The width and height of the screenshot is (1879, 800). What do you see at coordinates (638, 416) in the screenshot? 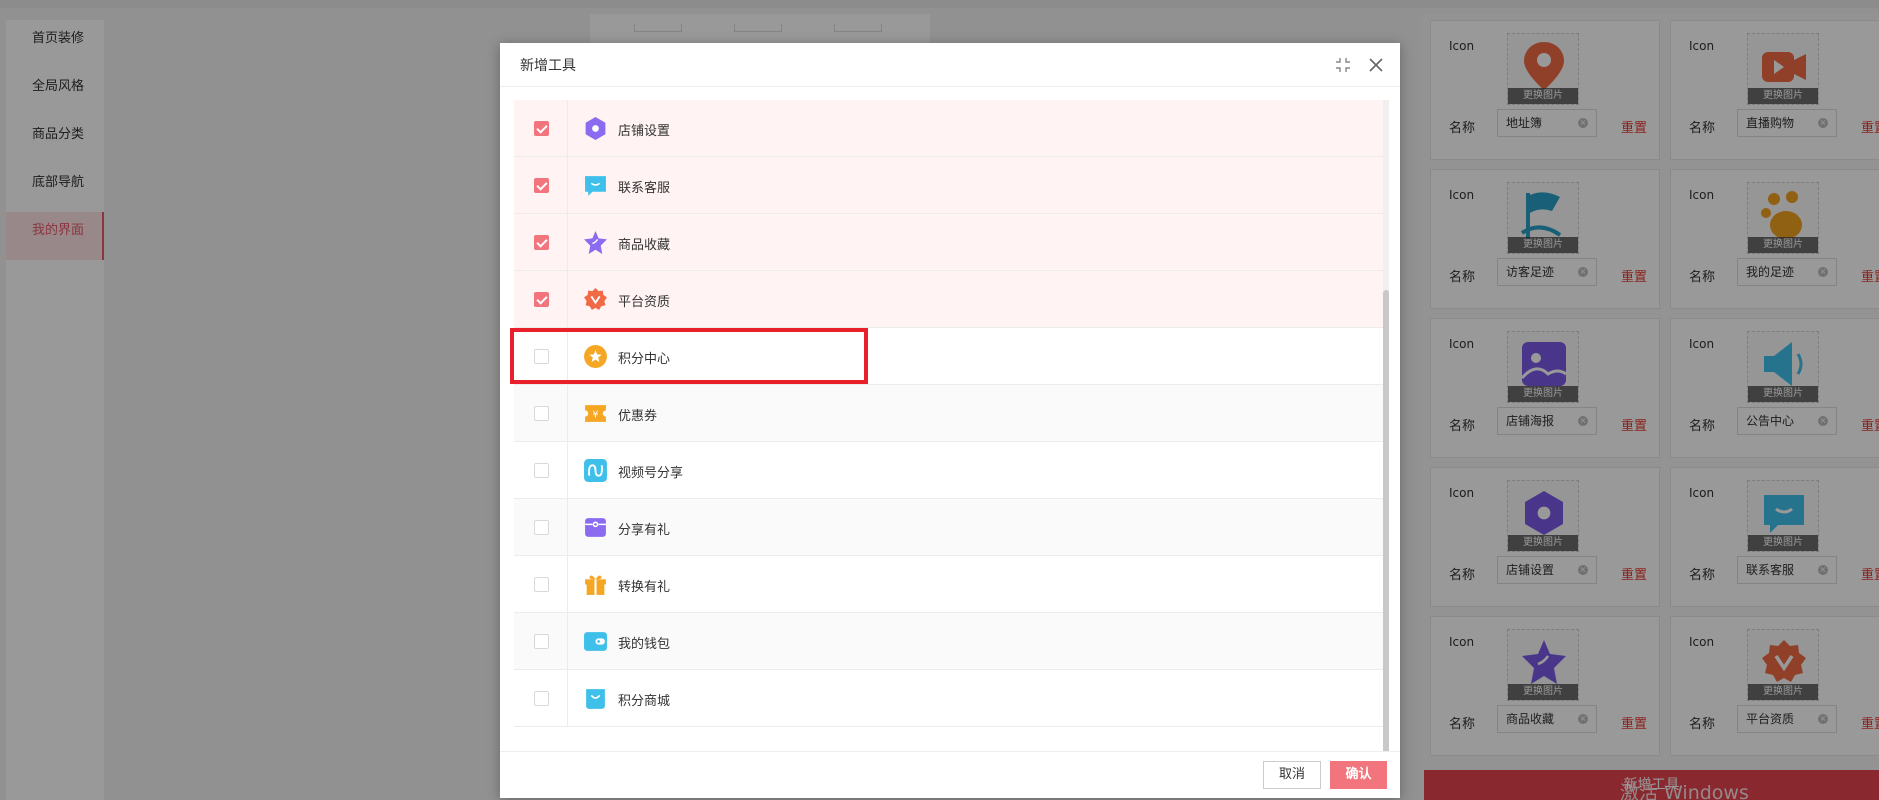
I see `tool-label: 优惠券` at bounding box center [638, 416].